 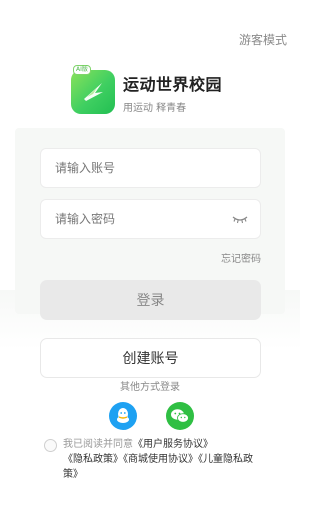 I want to click on app-title: 运动世界校园, so click(x=173, y=84).